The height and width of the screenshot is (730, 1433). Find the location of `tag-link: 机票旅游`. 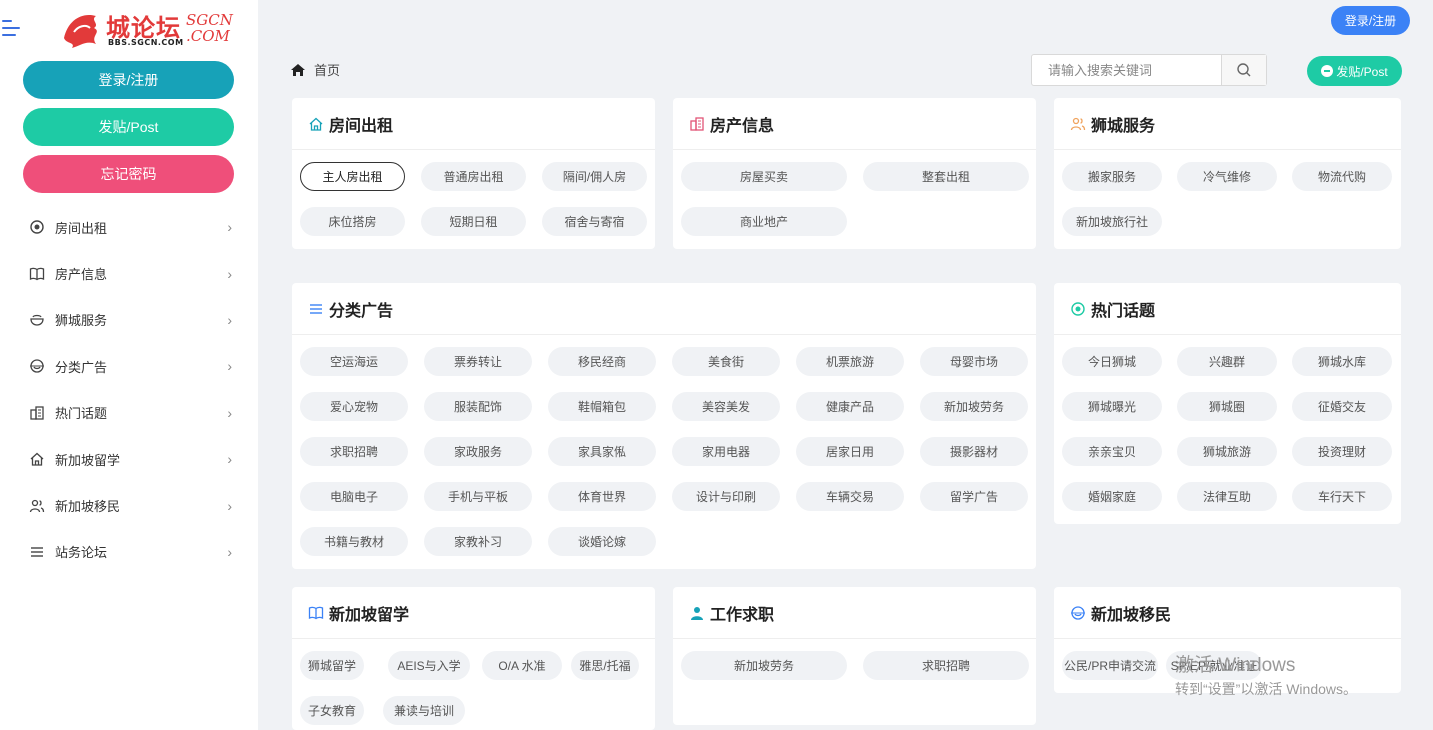

tag-link: 机票旅游 is located at coordinates (850, 361).